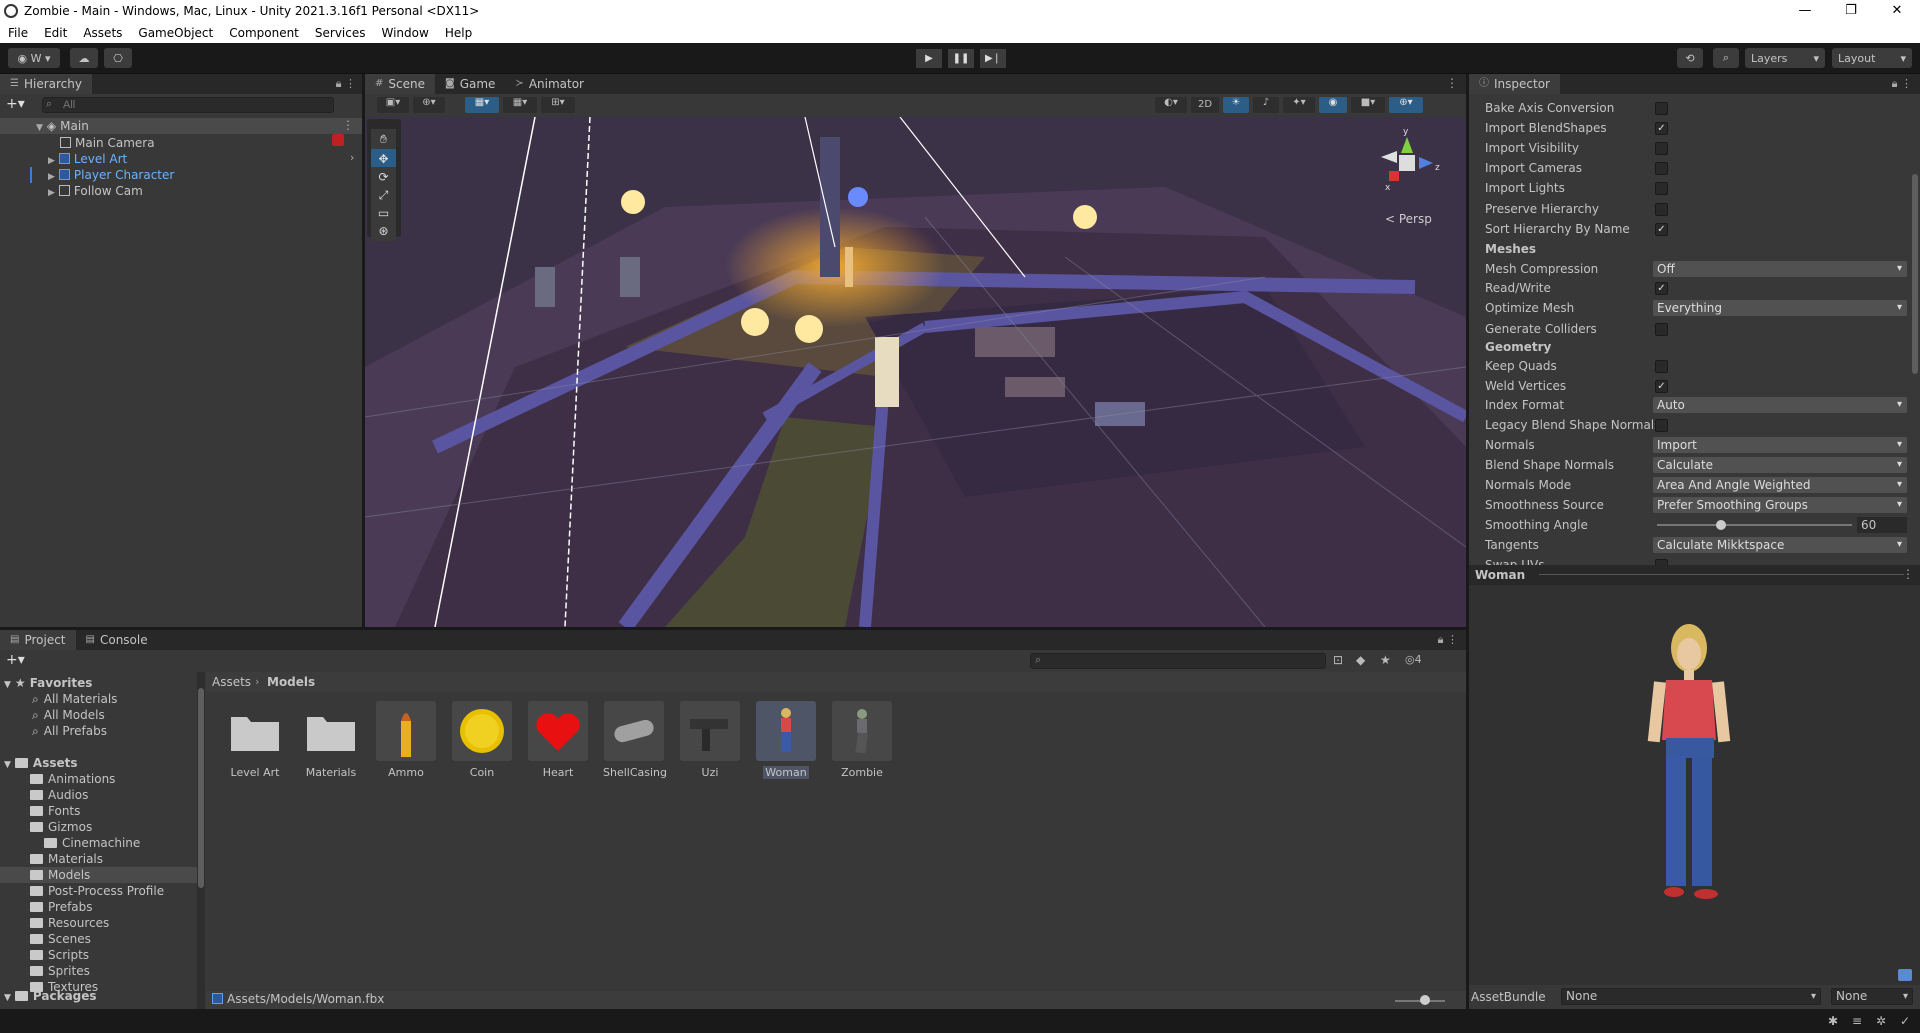 This screenshot has width=1920, height=1033. What do you see at coordinates (291, 682) in the screenshot?
I see `breadcrumb-models: Models` at bounding box center [291, 682].